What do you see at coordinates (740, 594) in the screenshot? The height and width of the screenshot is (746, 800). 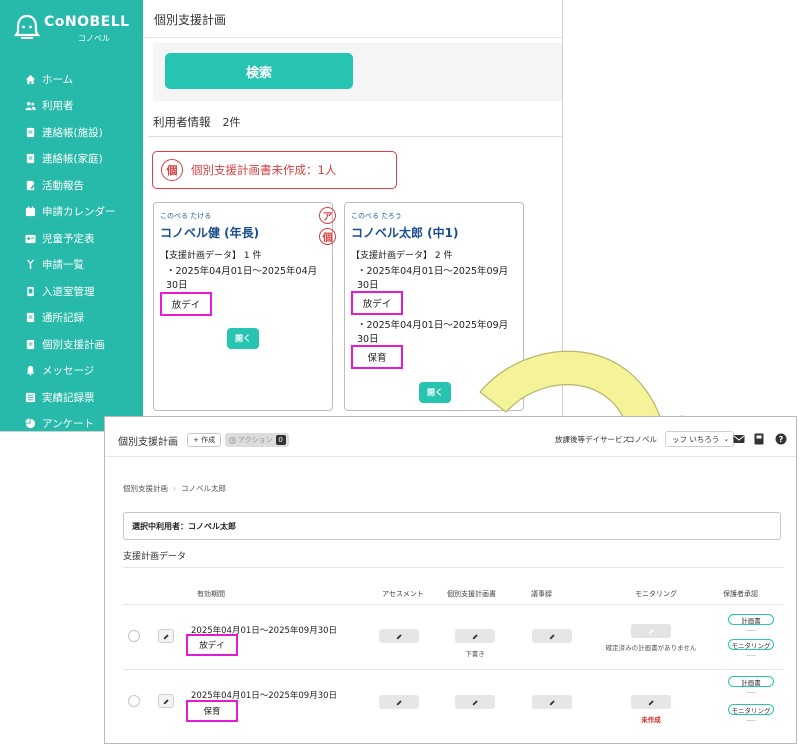 I see `column-header-approval: 保護者承認` at bounding box center [740, 594].